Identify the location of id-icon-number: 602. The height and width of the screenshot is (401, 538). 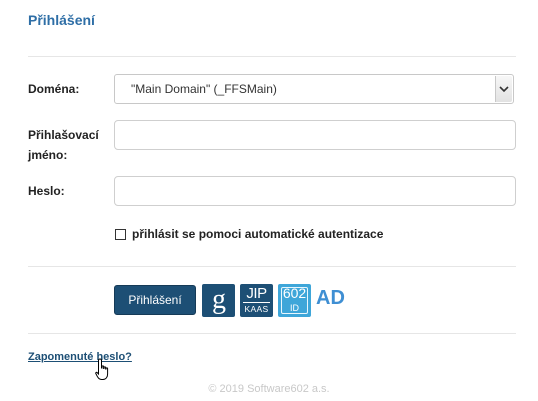
(294, 293).